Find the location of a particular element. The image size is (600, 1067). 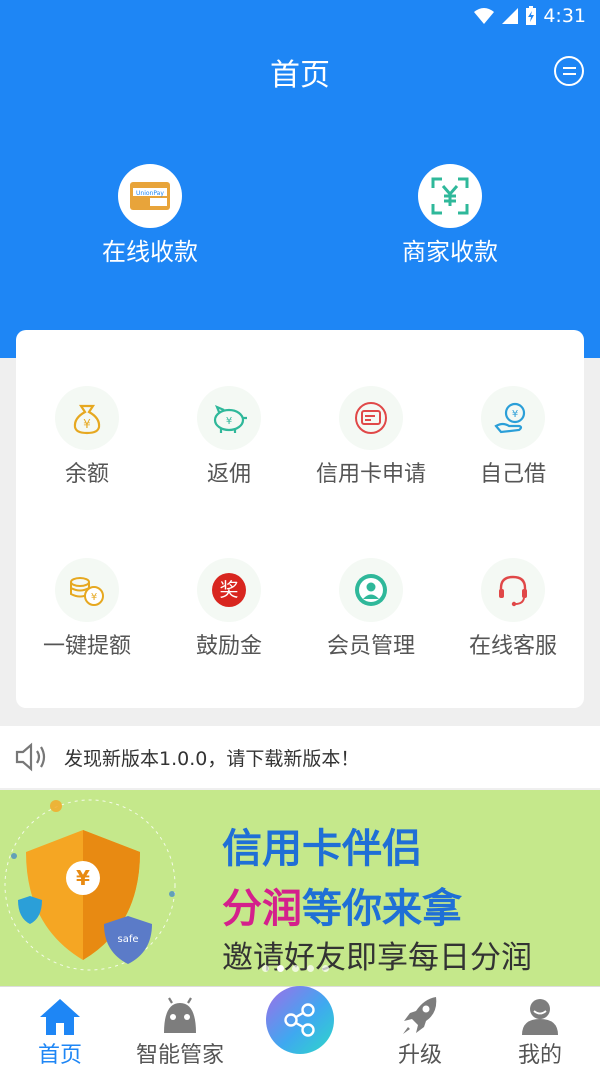

online-collect-button: UnionPay 在线收款 is located at coordinates (150, 215).